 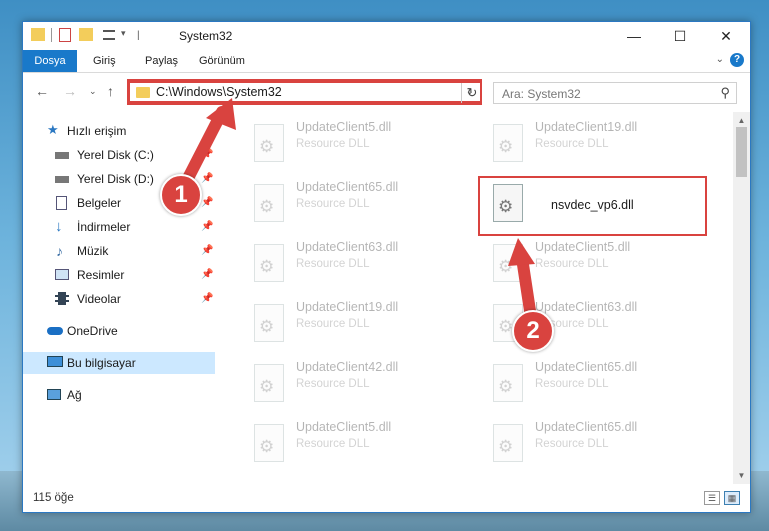 What do you see at coordinates (533, 331) in the screenshot?
I see `step-2-badge: 2` at bounding box center [533, 331].